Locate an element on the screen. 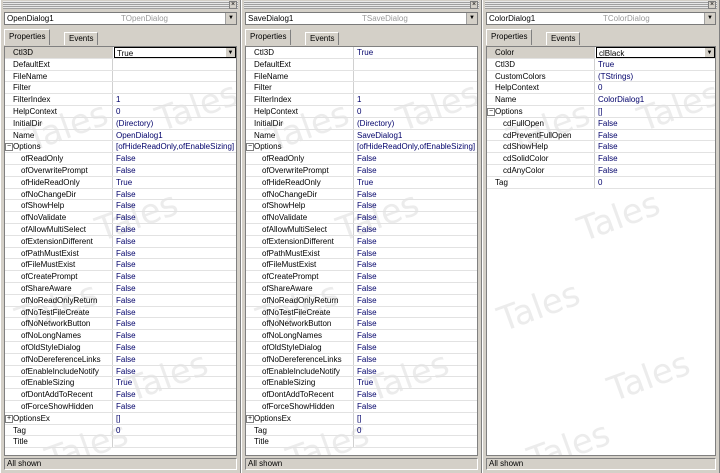 The height and width of the screenshot is (473, 720). property-row: ofShareAware False is located at coordinates (361, 288).